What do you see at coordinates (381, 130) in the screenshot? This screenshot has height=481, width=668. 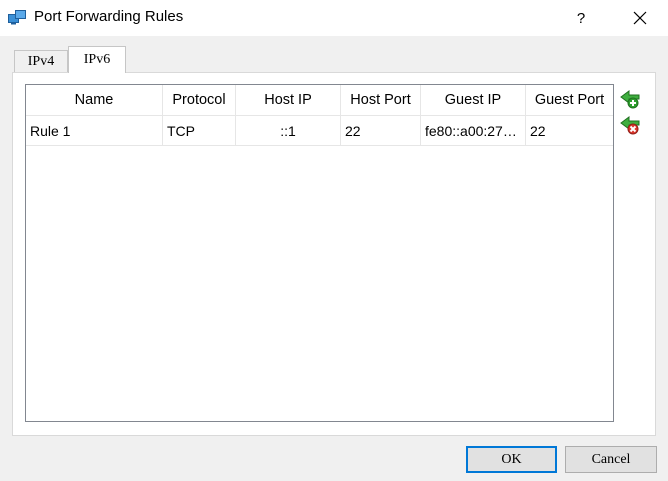 I see `cell-host-port: 22` at bounding box center [381, 130].